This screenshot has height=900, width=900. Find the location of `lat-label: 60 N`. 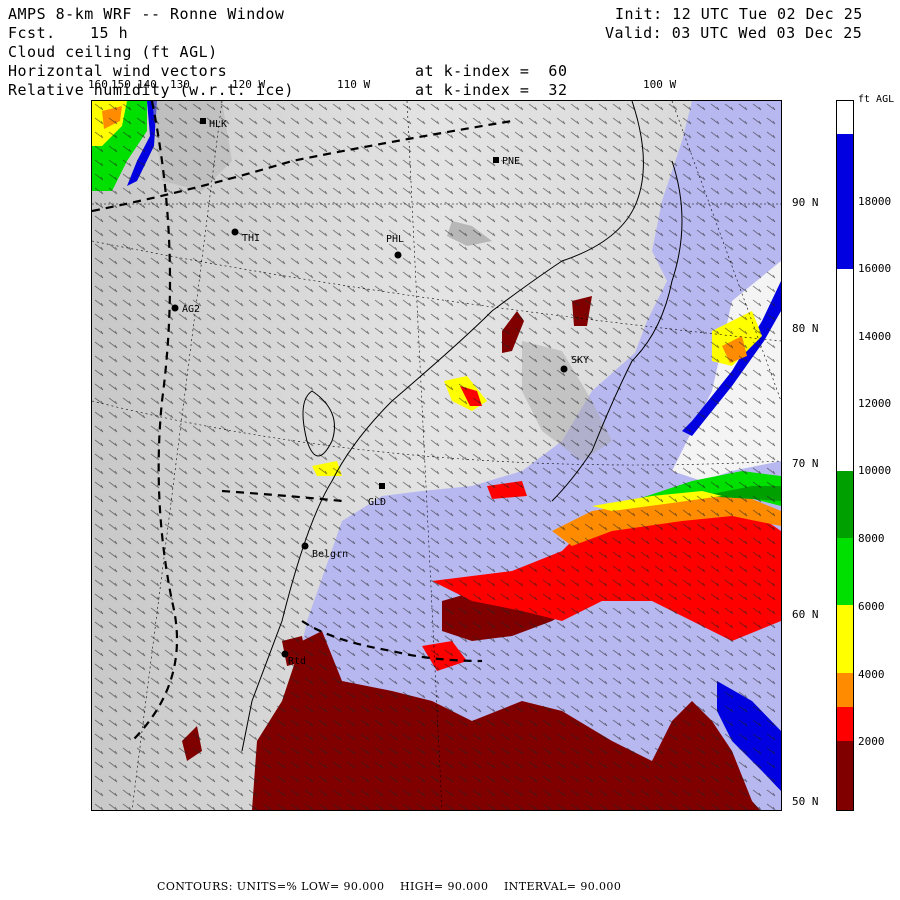

lat-label: 60 N is located at coordinates (805, 614).